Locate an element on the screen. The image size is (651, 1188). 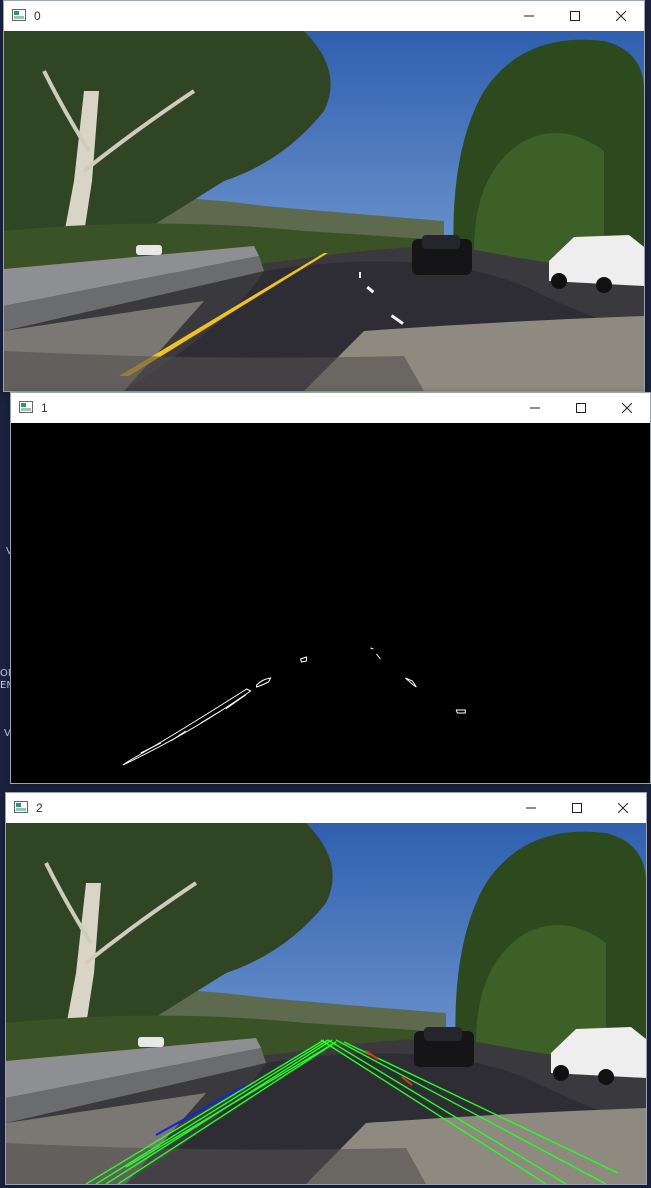
window-title: 1 is located at coordinates (44, 408).